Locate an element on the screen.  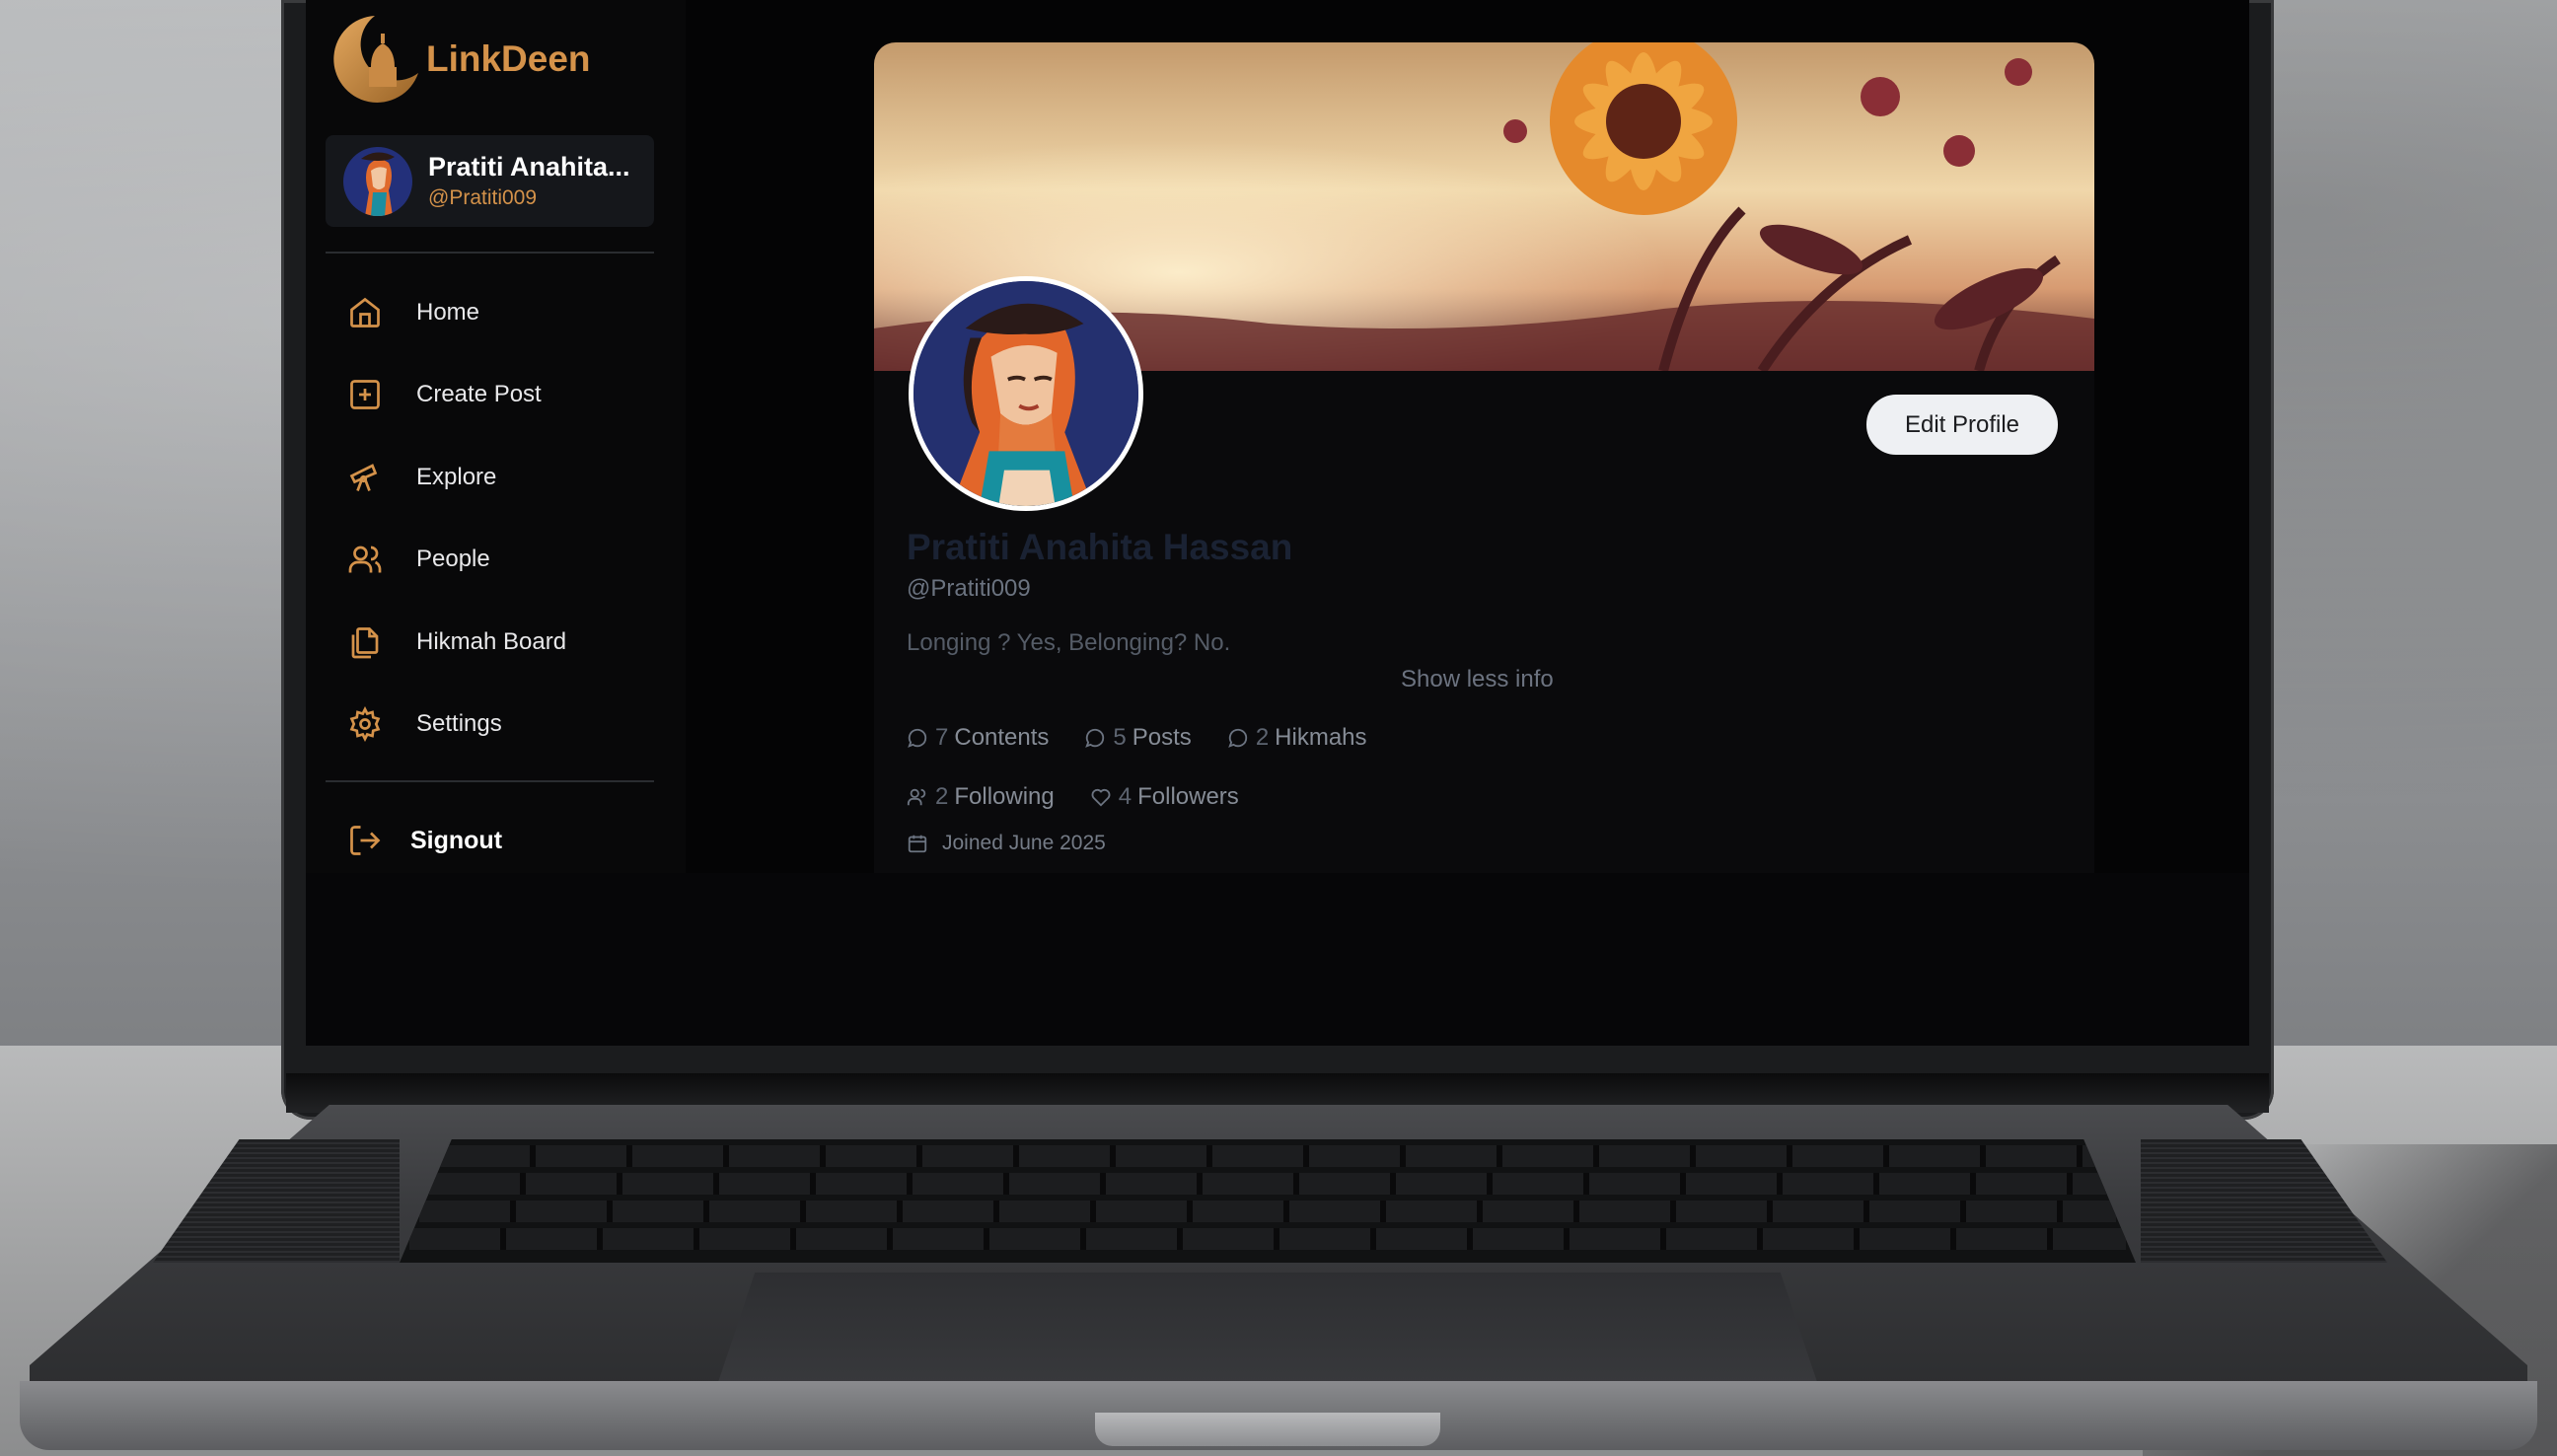
stat-number: 5 is located at coordinates (1120, 737).